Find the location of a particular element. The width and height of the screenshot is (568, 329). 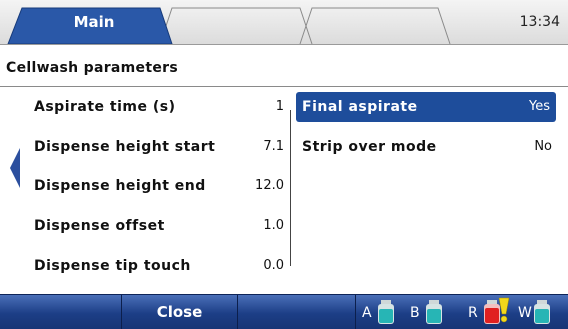

param-dispense-offset: Dispense offset 1.0 is located at coordinates (159, 226).